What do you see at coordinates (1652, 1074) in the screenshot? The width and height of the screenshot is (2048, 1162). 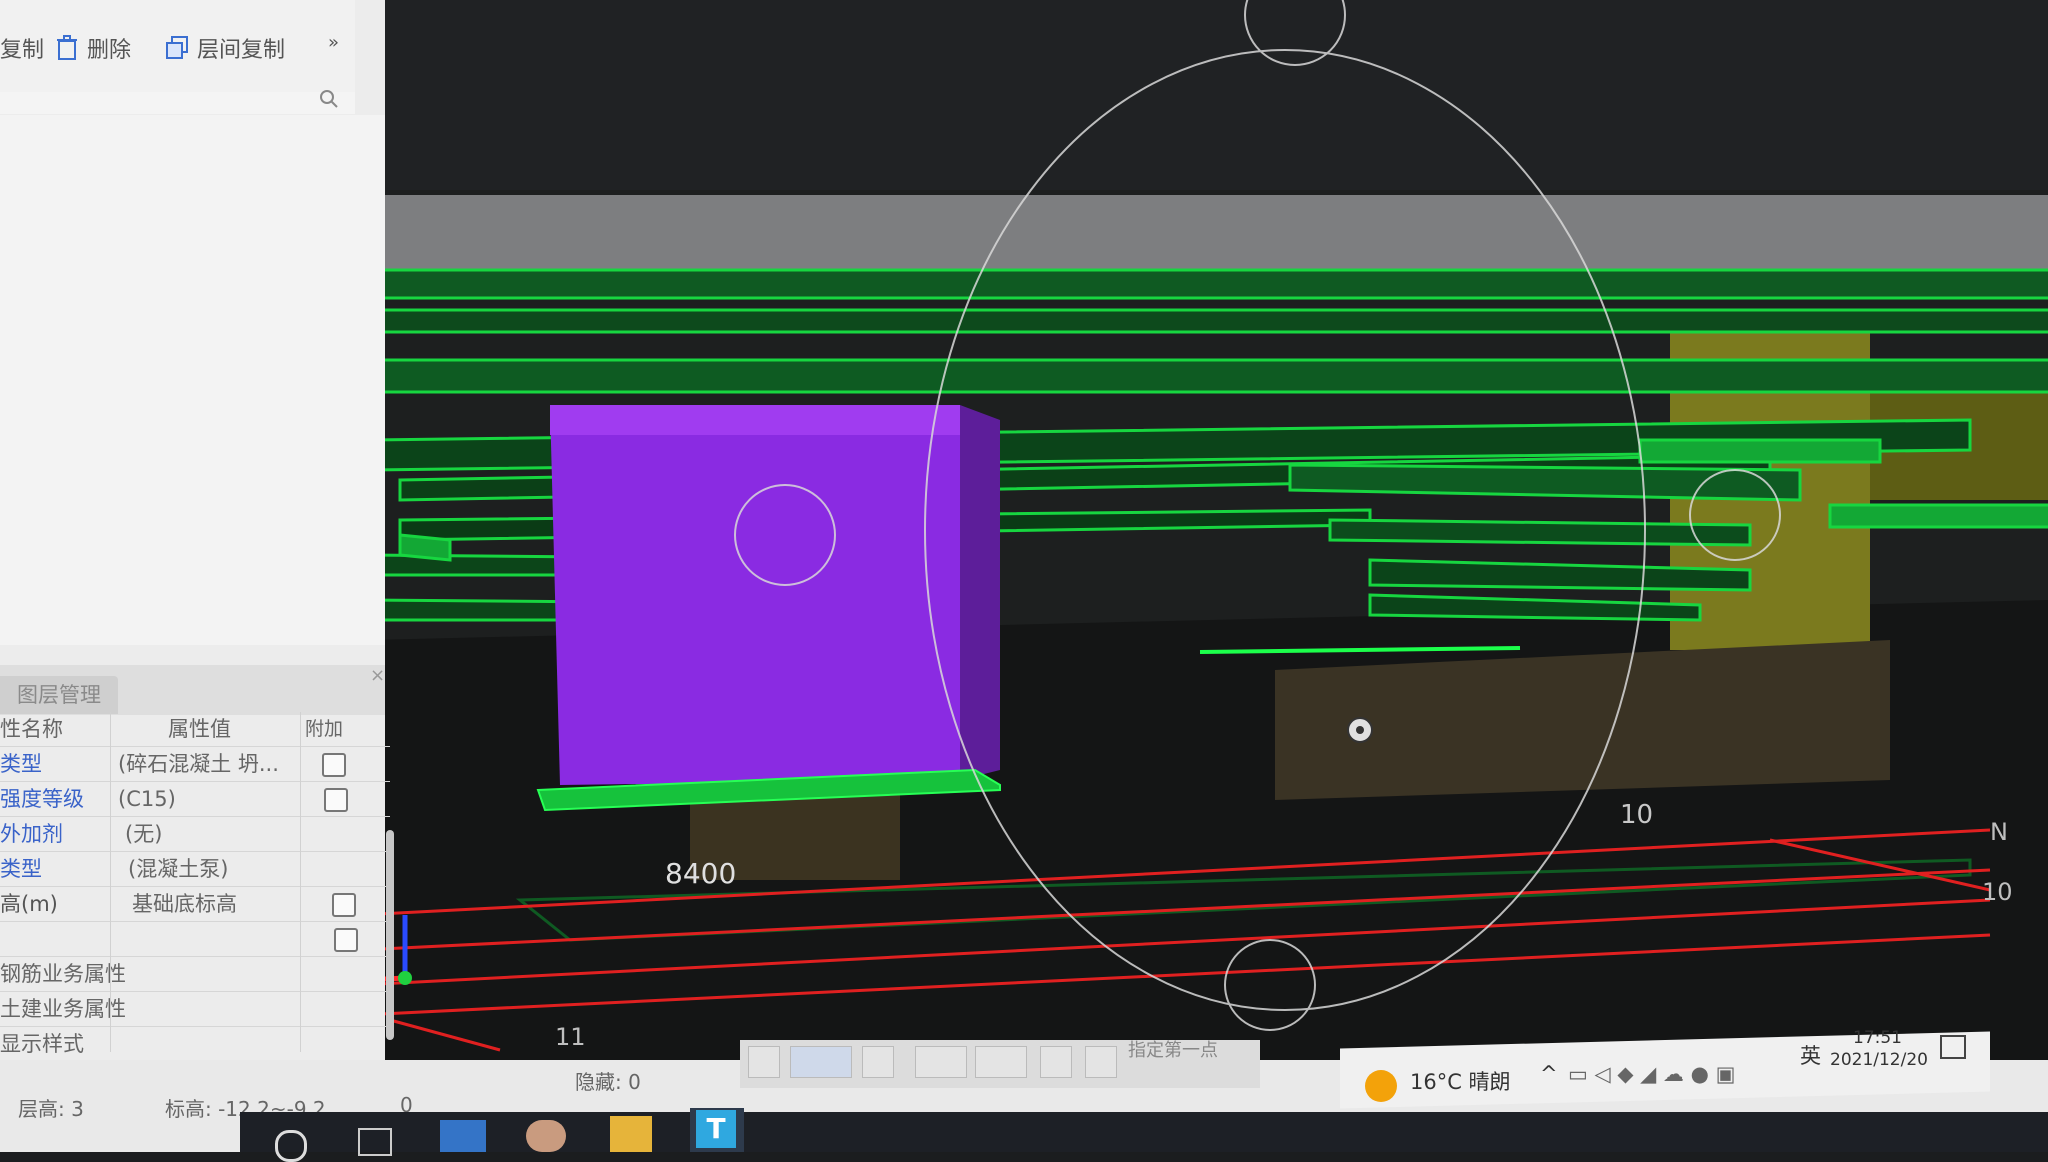 I see `tray-icons: ▭ ◁ ◆ ◢ ☁ ● ▣` at bounding box center [1652, 1074].